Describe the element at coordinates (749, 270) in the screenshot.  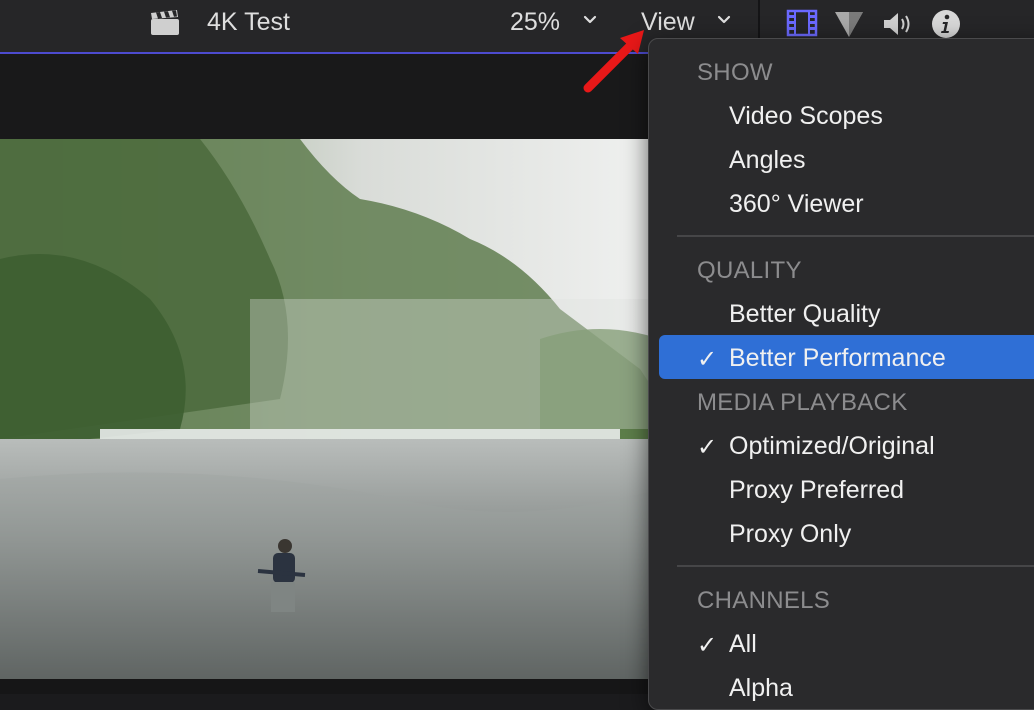
I see `menu-header-quality: QUALITY` at that location.